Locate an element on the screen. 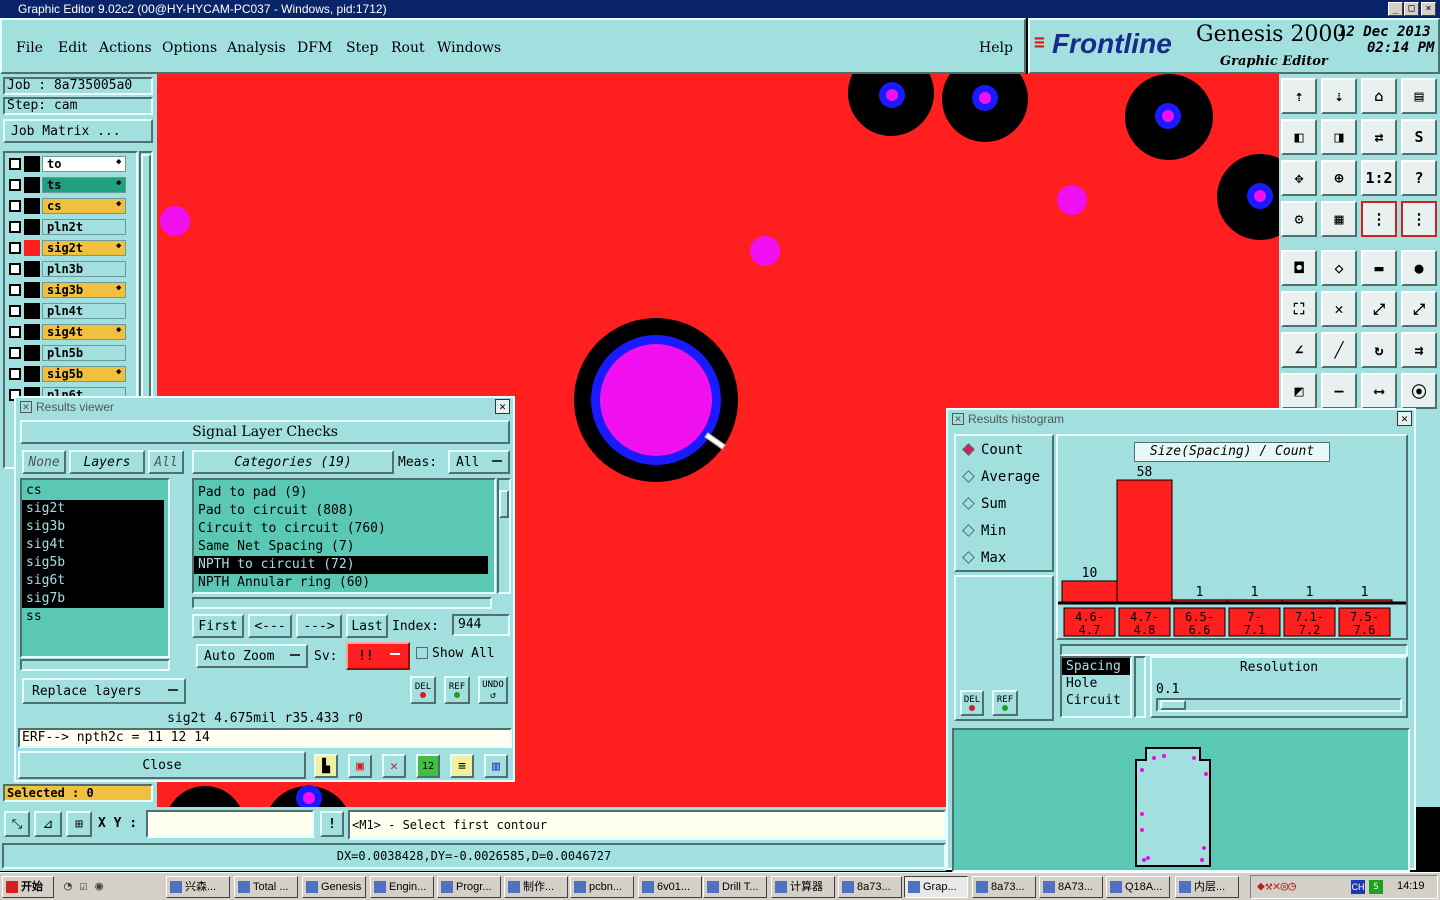  layer-row: sig5b ◆ is located at coordinates (66, 374).